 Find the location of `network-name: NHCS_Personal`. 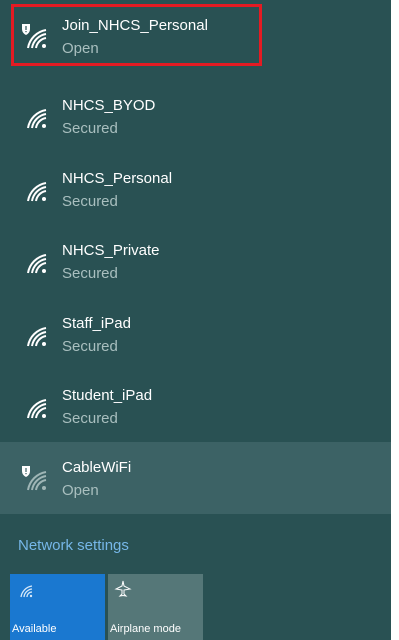

network-name: NHCS_Personal is located at coordinates (117, 178).